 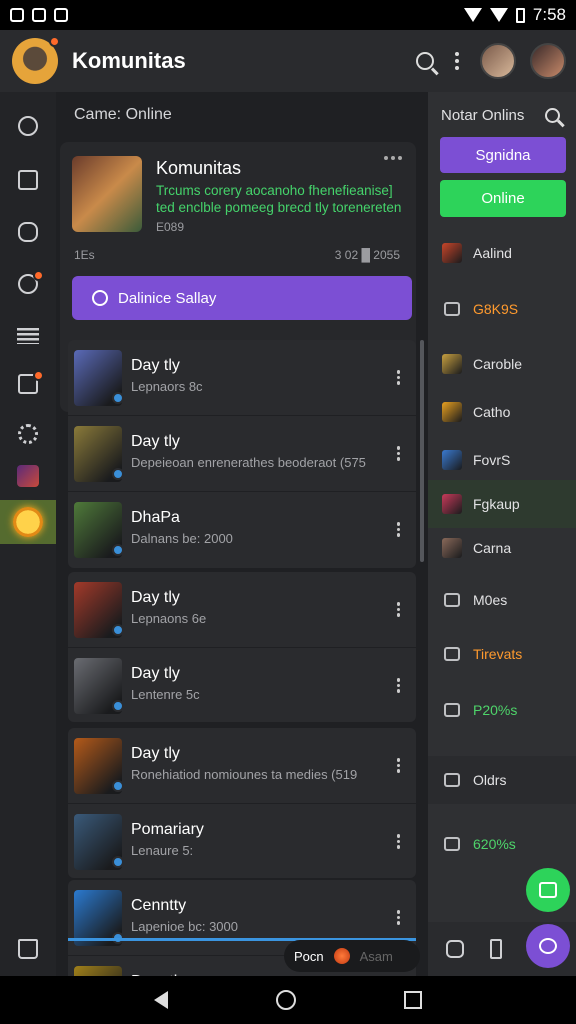 I want to click on profile-fab, so click(x=548, y=946).